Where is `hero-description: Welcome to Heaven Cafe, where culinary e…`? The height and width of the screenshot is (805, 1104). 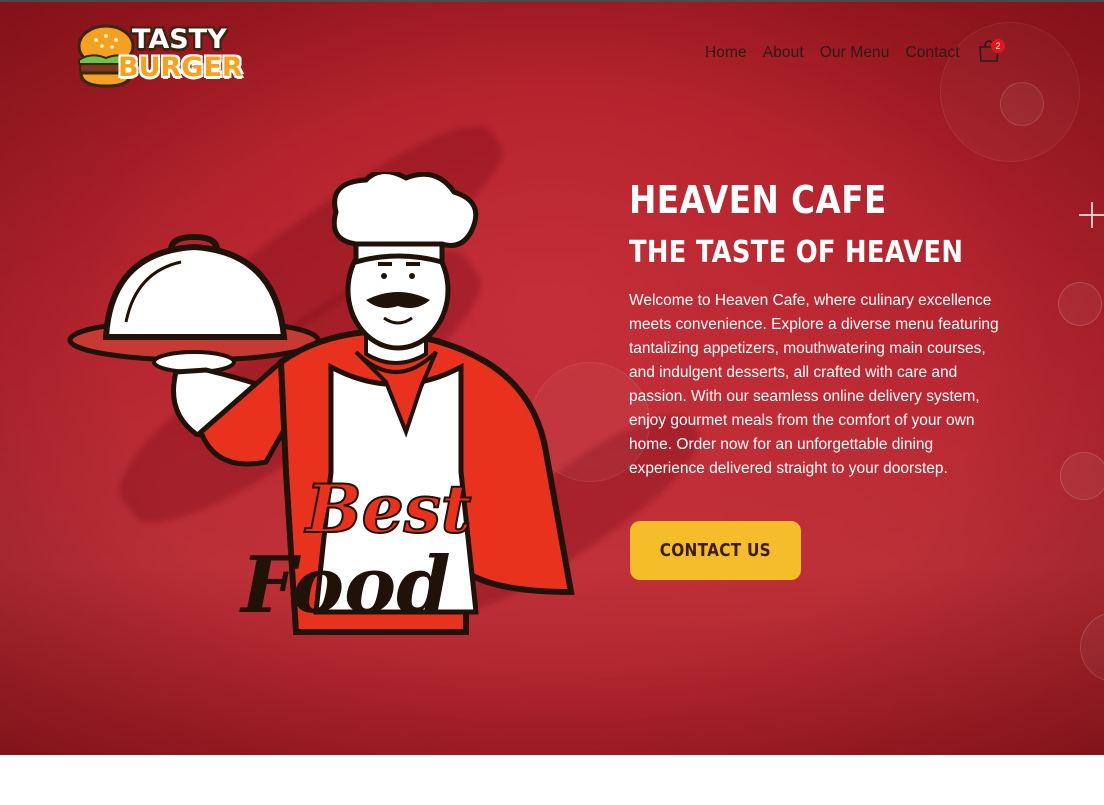
hero-description: Welcome to Heaven Cafe, where culinary e… is located at coordinates (814, 384).